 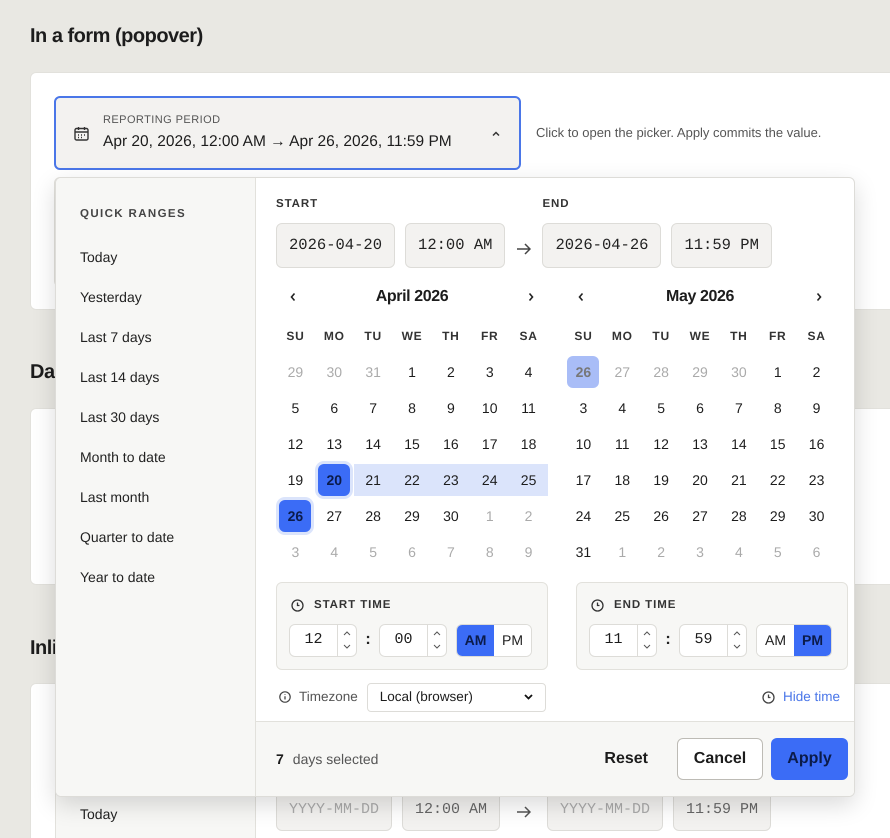 What do you see at coordinates (626, 759) in the screenshot?
I see `reset-button: Reset` at bounding box center [626, 759].